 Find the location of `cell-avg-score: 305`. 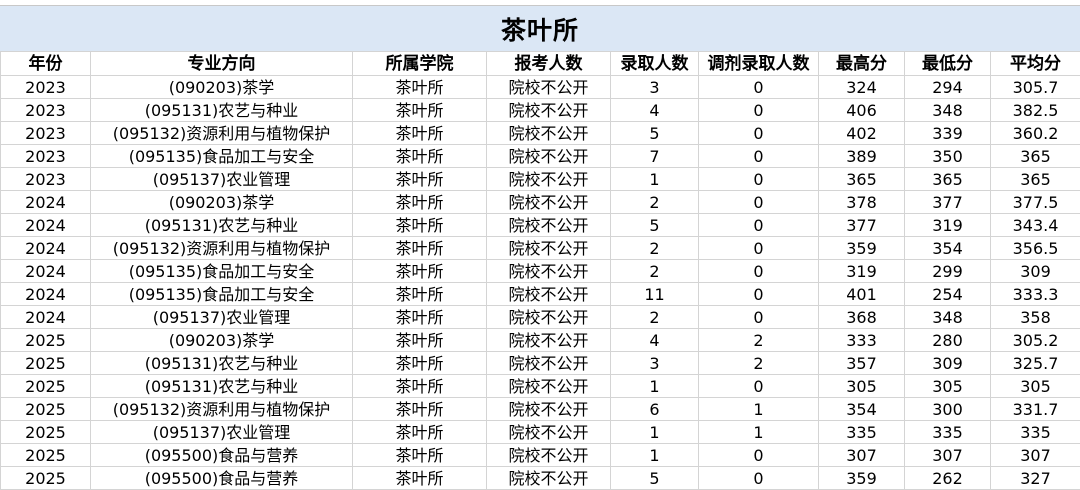

cell-avg-score: 305 is located at coordinates (1035, 386).